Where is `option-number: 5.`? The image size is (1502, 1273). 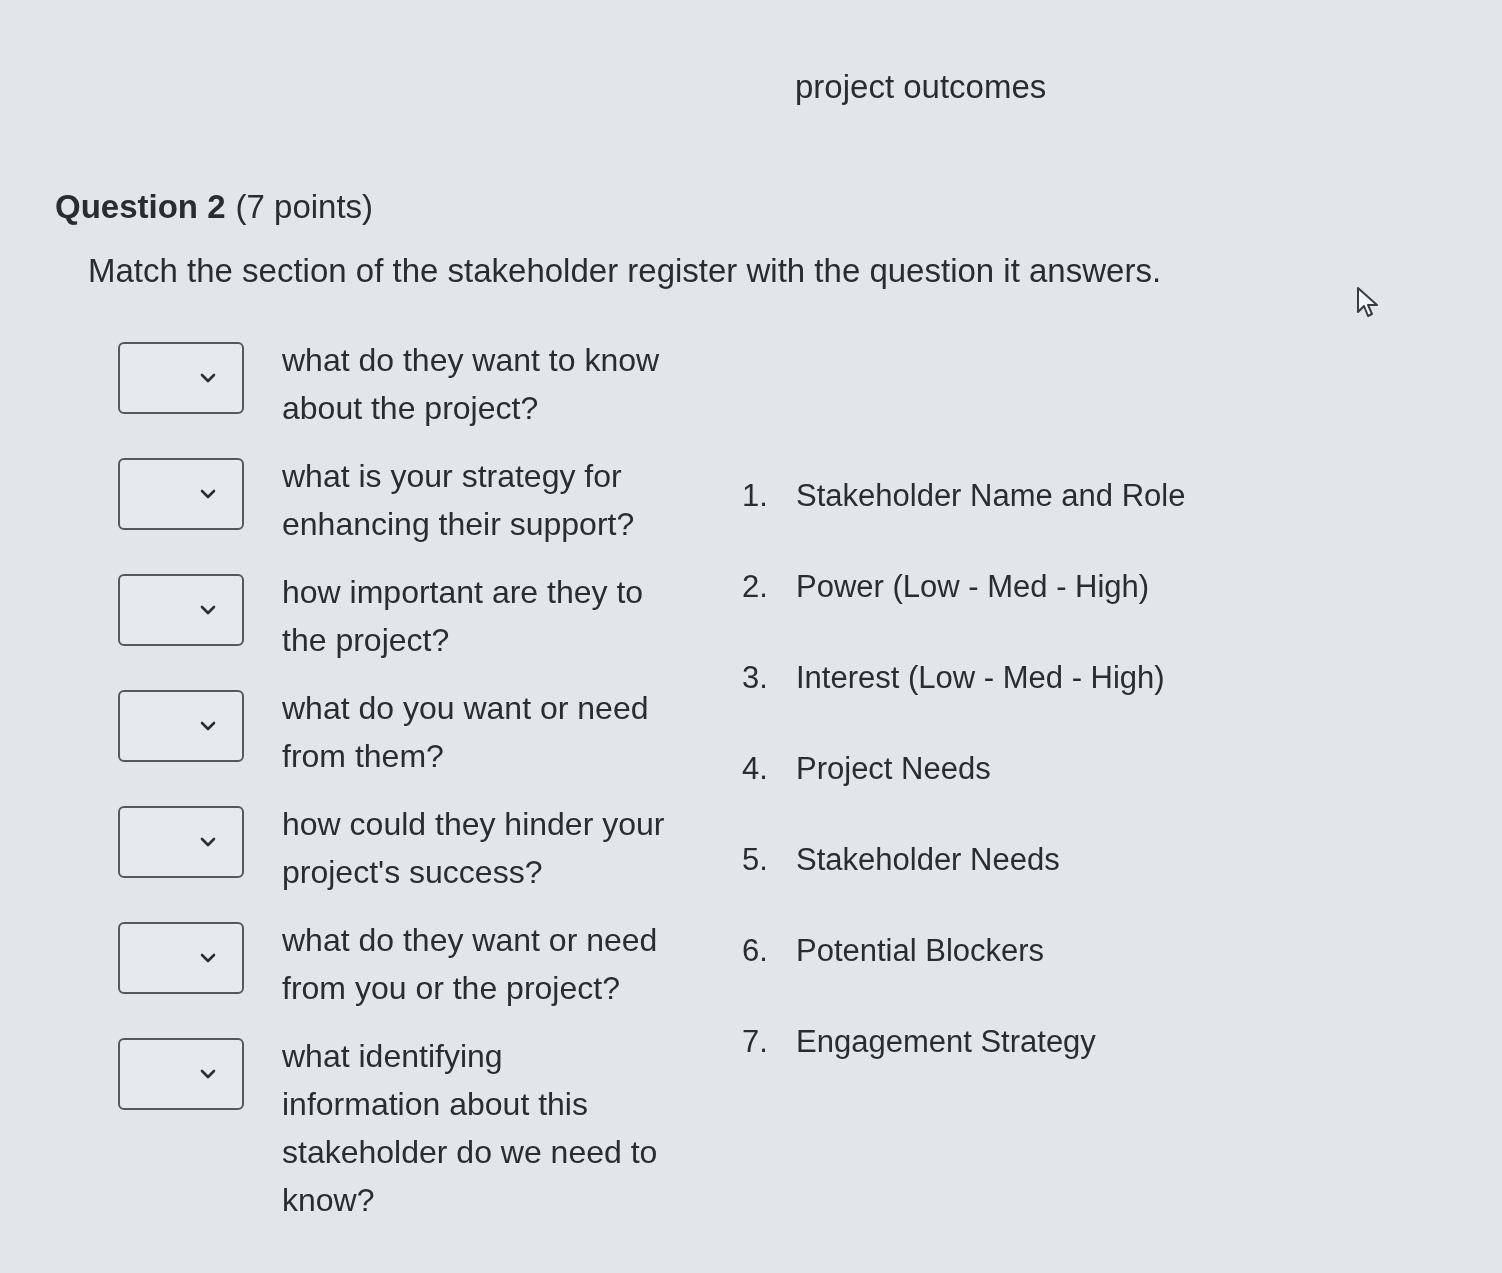 option-number: 5. is located at coordinates (755, 860).